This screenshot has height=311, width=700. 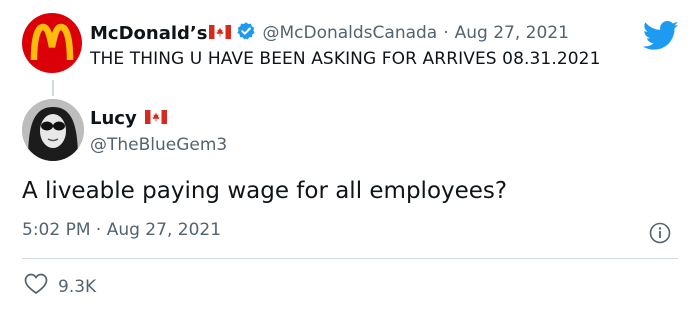 I want to click on parent-tweet-date: Aug 27, 2021, so click(x=512, y=33).